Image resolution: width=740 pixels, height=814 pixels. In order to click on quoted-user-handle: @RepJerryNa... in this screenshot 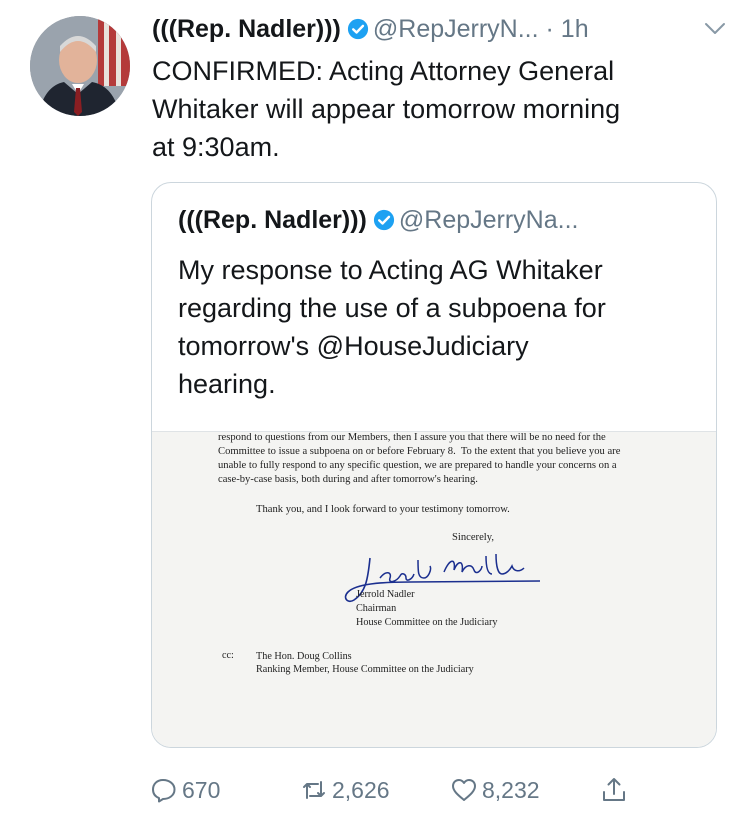, I will do `click(488, 220)`.